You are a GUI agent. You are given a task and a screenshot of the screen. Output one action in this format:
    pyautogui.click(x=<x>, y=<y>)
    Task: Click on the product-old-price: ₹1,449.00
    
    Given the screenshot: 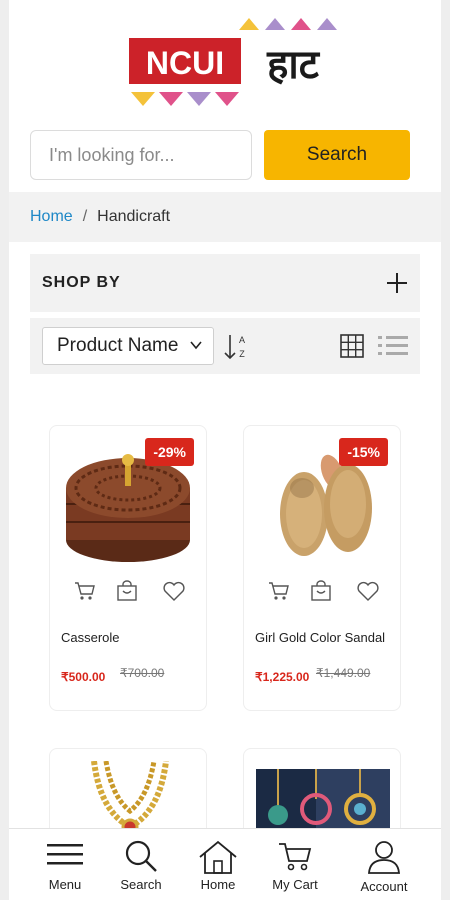 What is the action you would take?
    pyautogui.click(x=343, y=673)
    